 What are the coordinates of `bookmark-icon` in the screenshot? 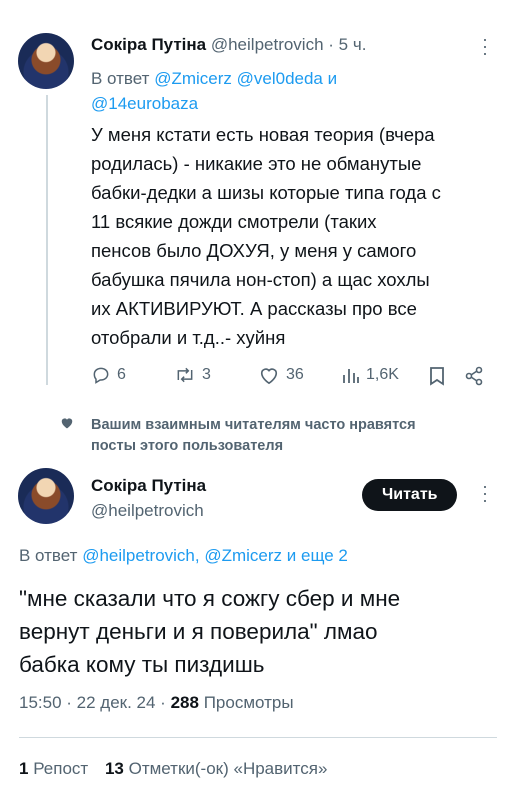 It's located at (437, 376).